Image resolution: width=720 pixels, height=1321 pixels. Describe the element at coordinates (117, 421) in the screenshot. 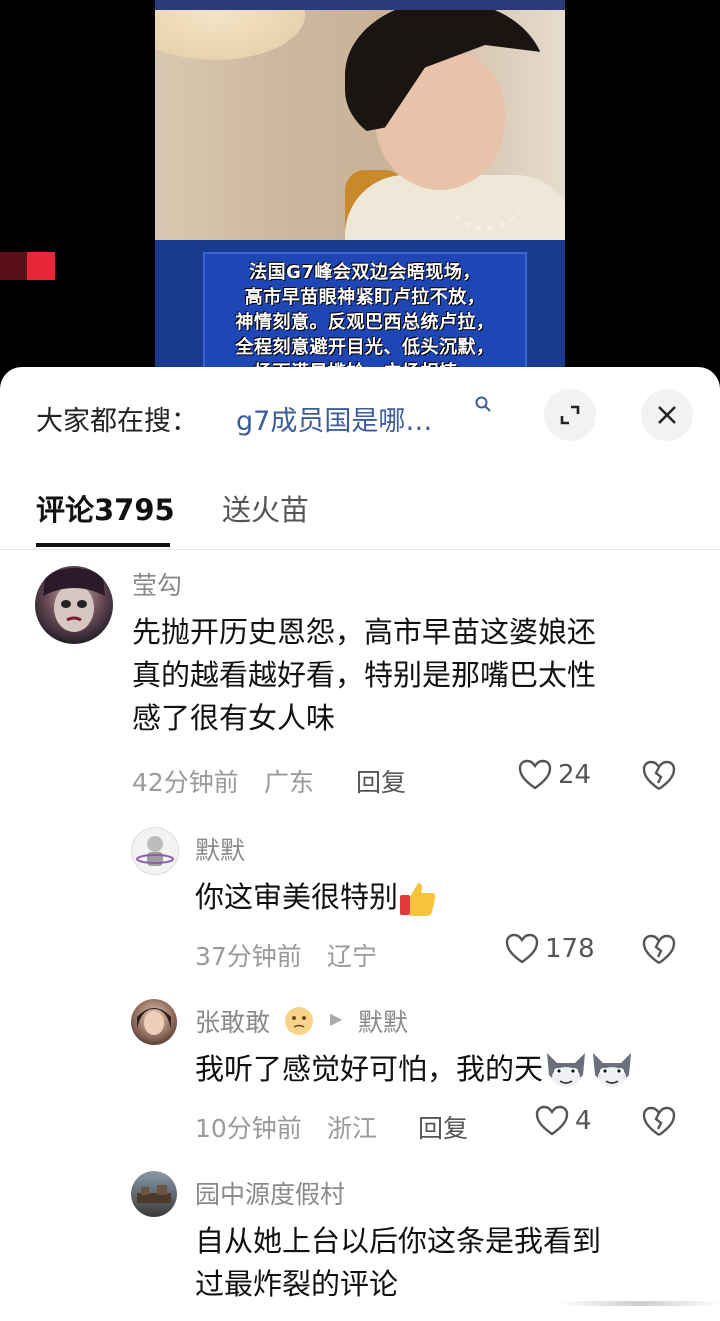

I see `search-label: 大家都在搜：` at that location.